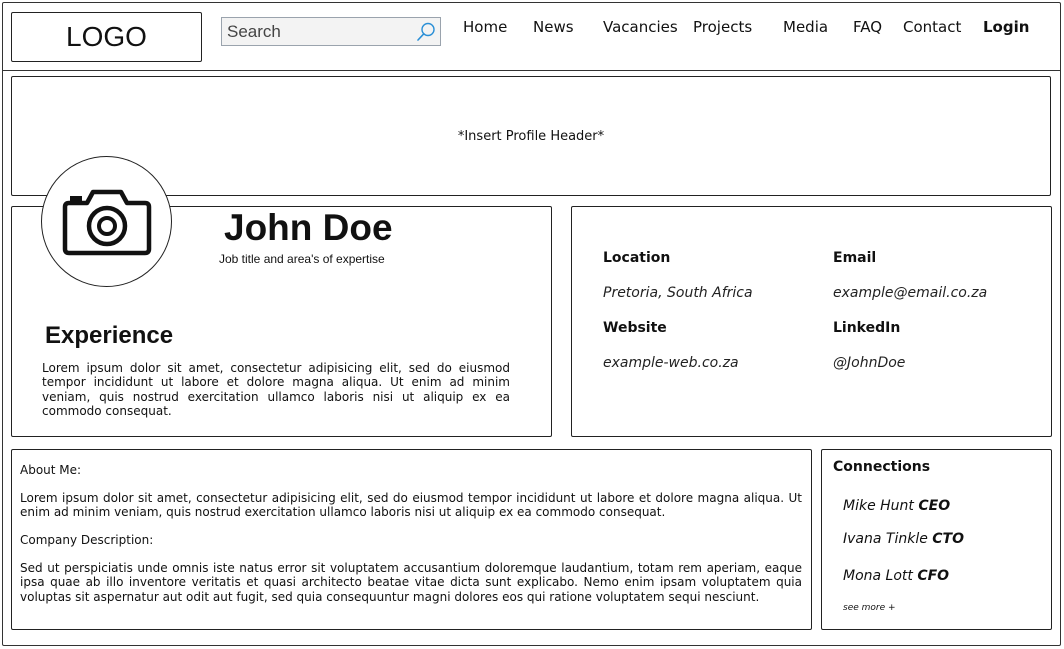  Describe the element at coordinates (635, 328) in the screenshot. I see `website-label: Website` at that location.